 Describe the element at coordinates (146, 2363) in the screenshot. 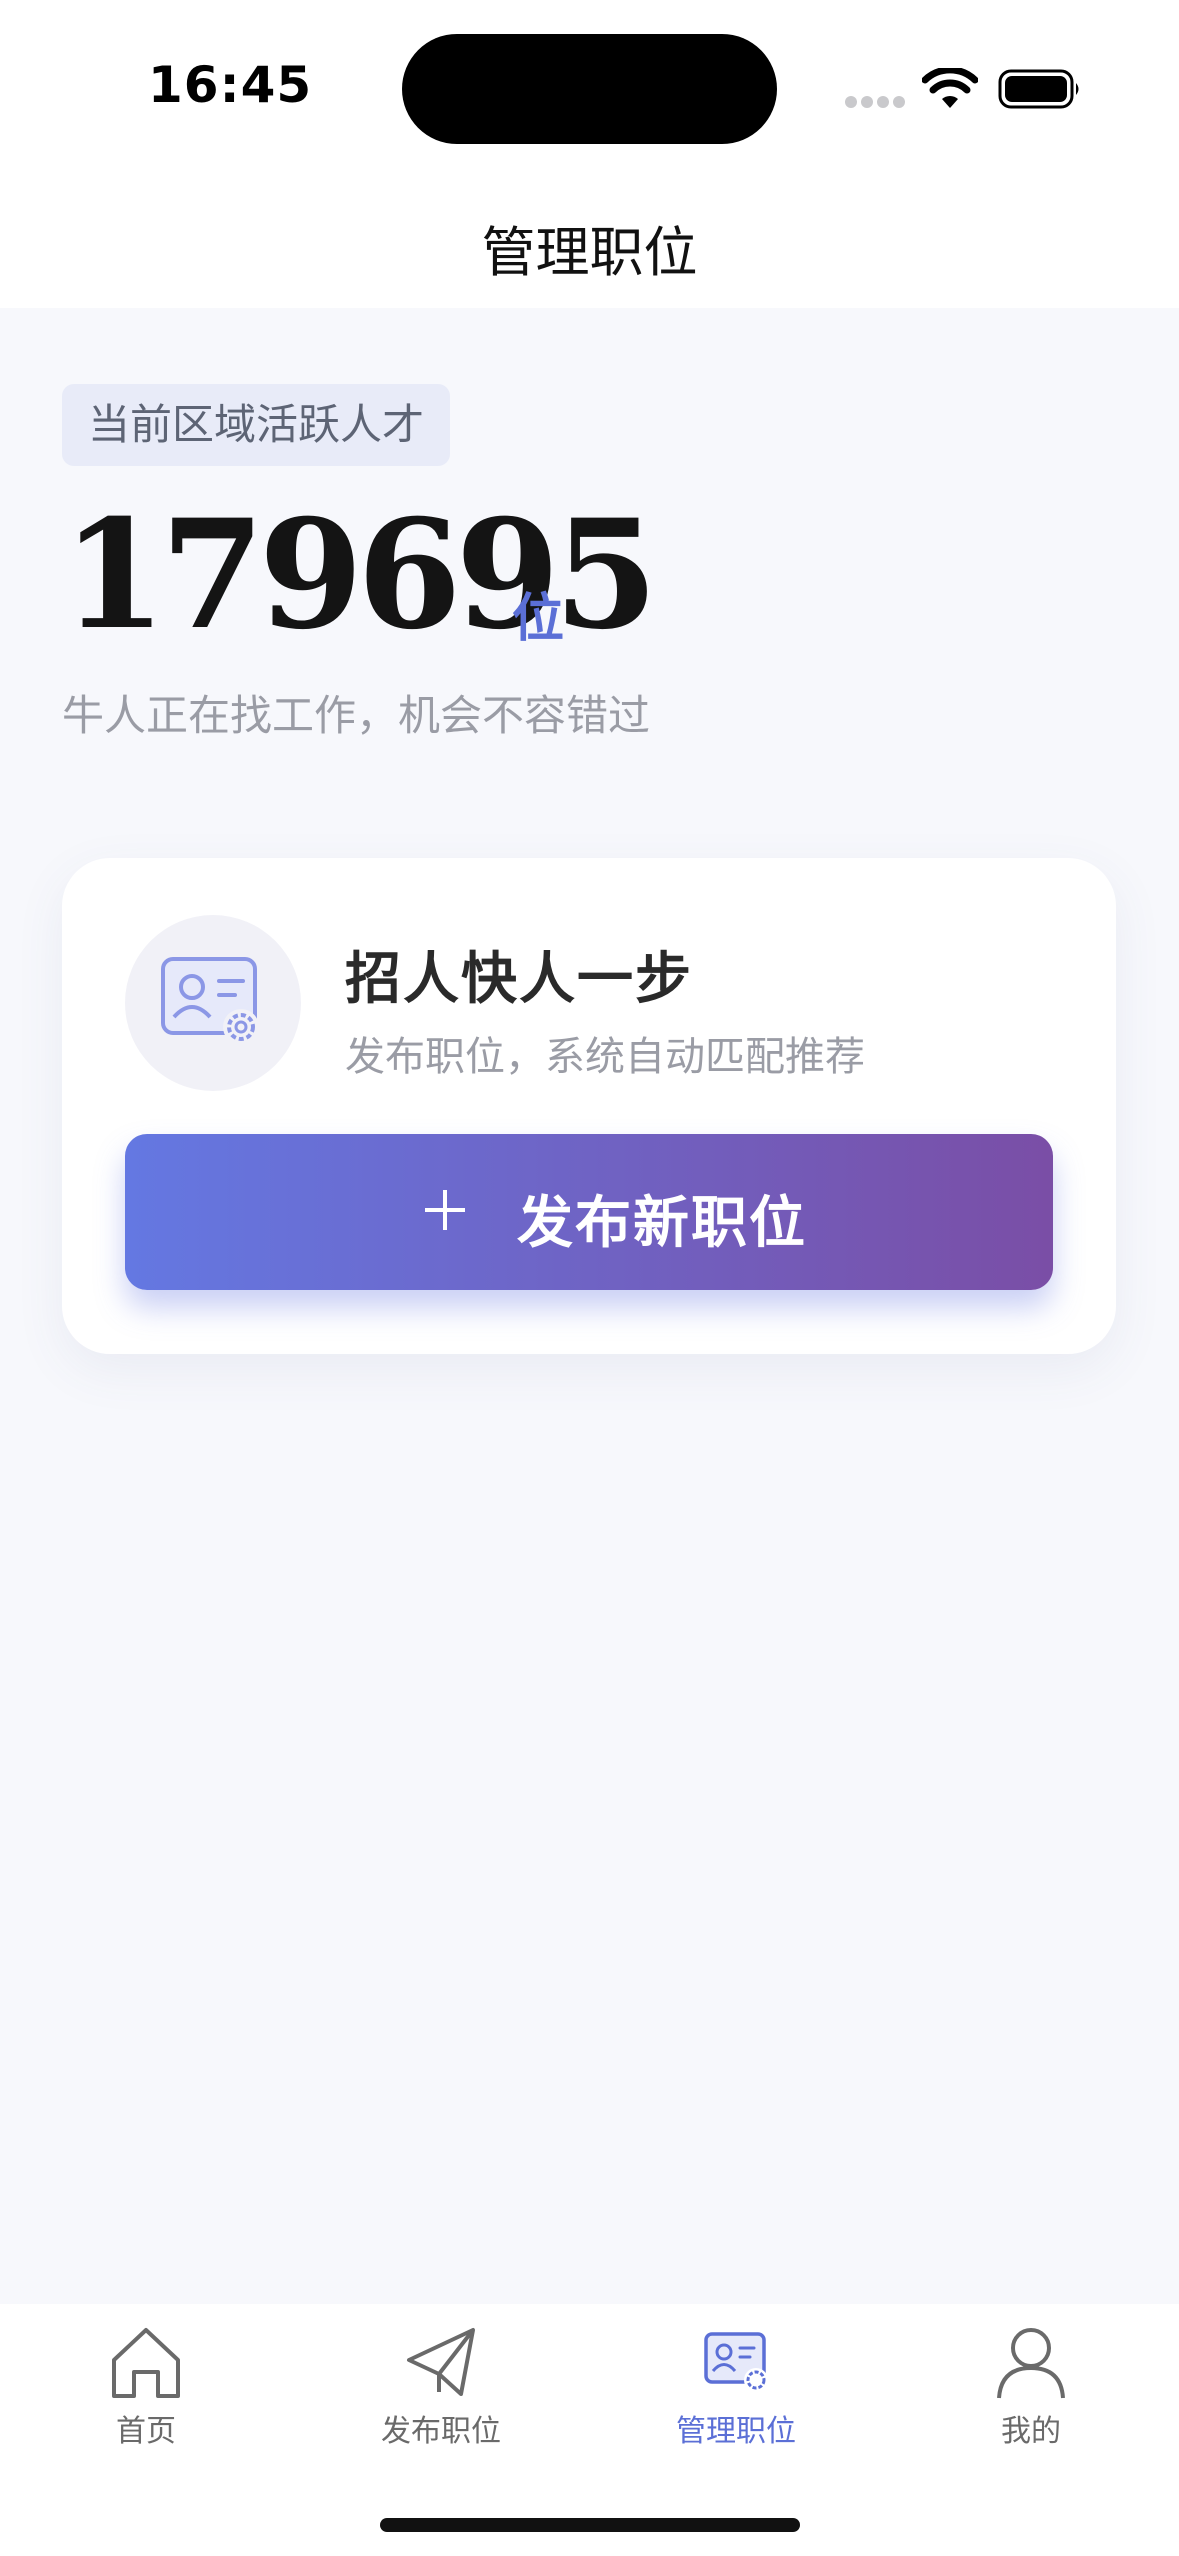

I see `home-icon` at that location.